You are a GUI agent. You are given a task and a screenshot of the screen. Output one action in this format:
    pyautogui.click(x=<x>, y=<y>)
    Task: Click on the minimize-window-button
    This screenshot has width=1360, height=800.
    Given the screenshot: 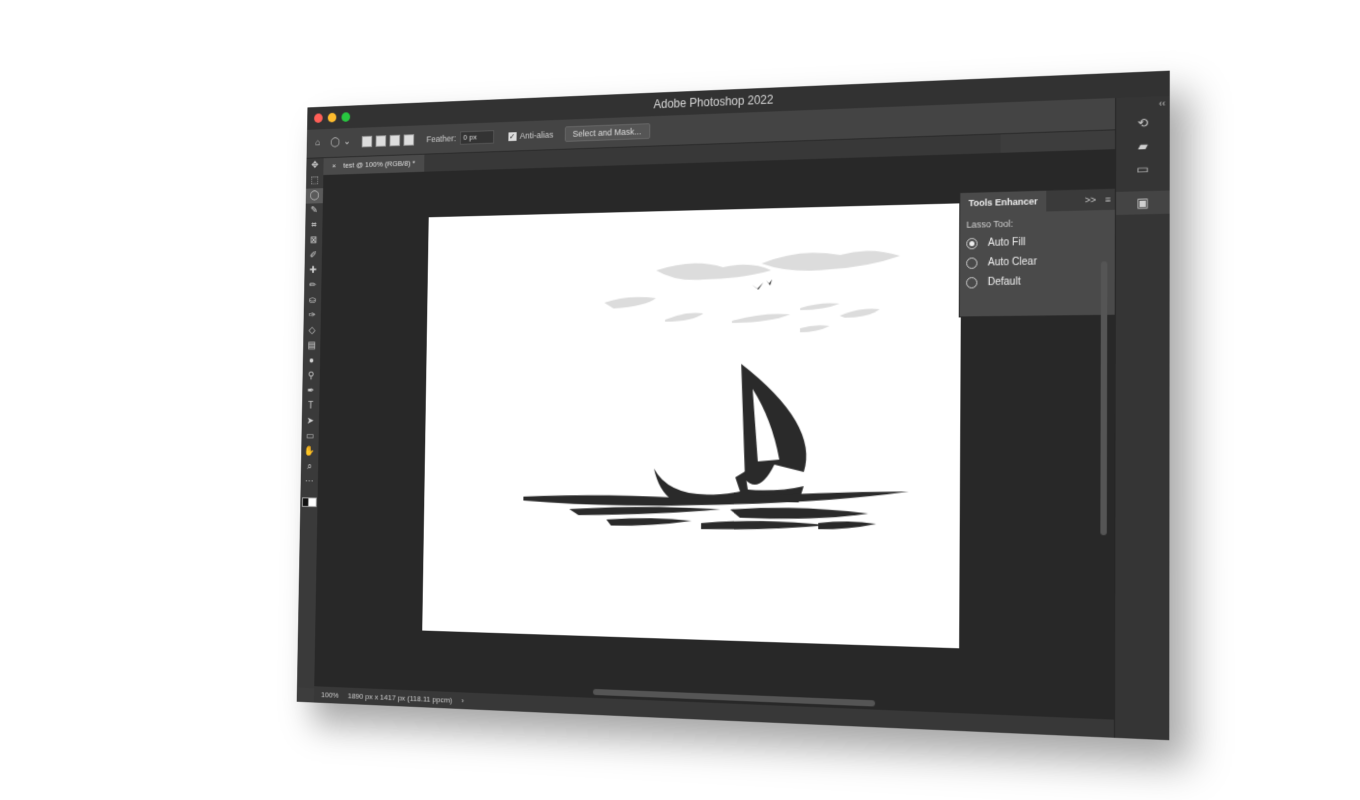 What is the action you would take?
    pyautogui.click(x=332, y=117)
    